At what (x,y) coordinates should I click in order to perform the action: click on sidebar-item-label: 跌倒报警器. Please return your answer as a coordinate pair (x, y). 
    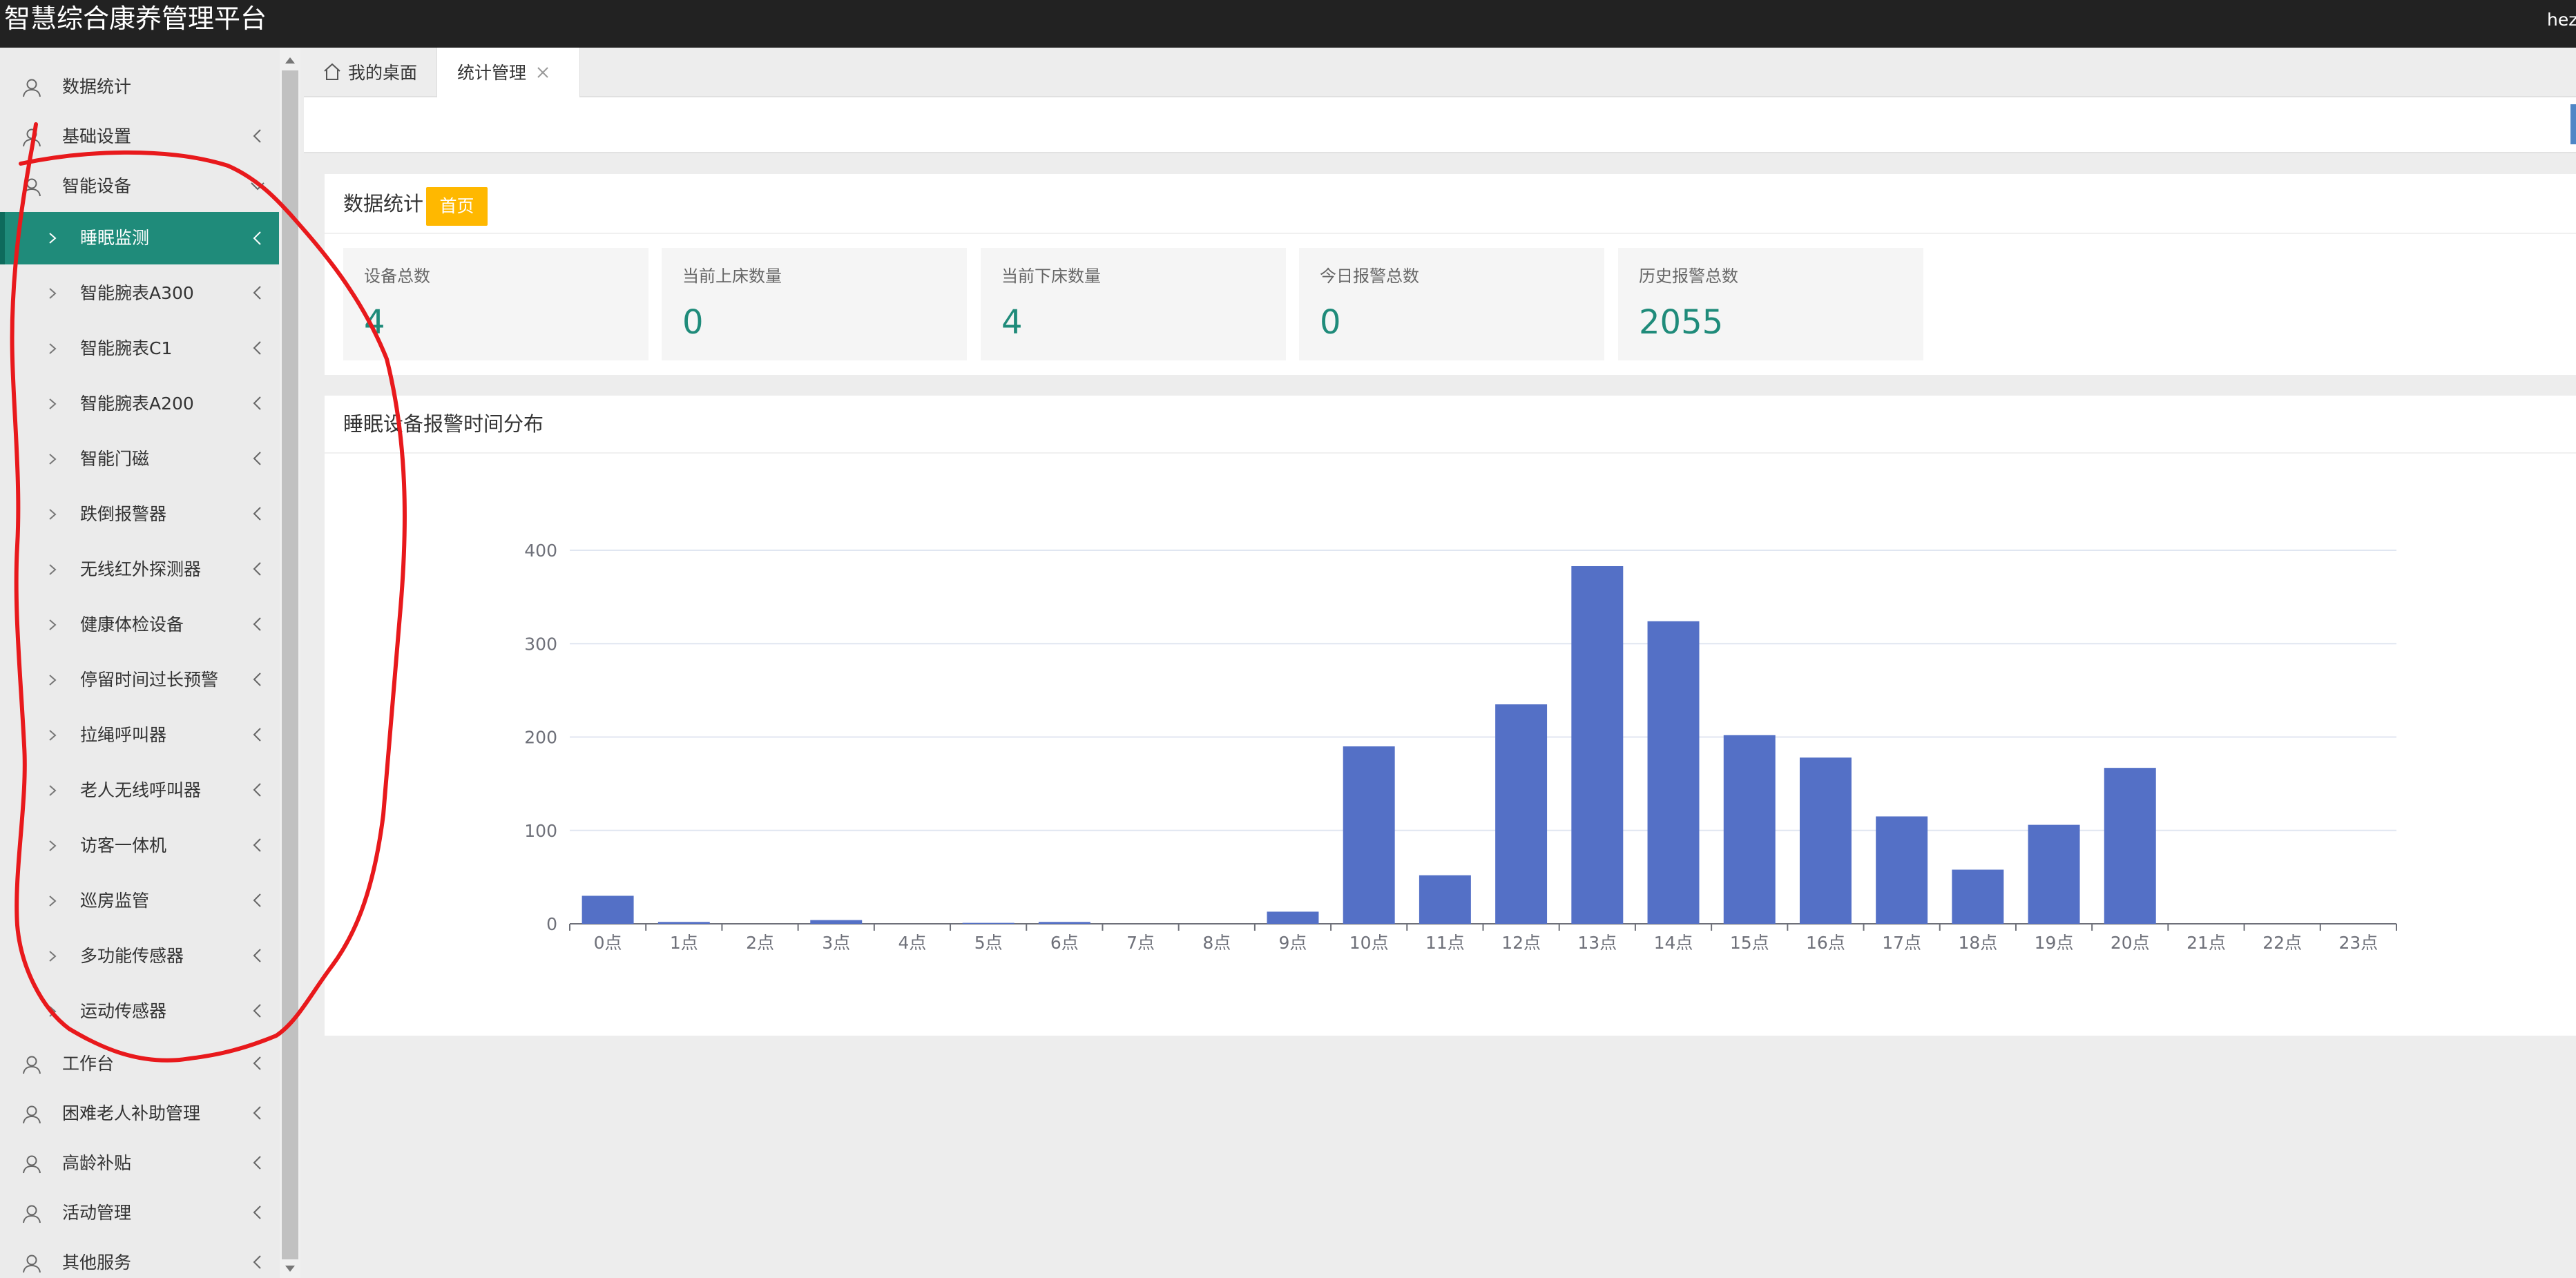
    Looking at the image, I should click on (123, 514).